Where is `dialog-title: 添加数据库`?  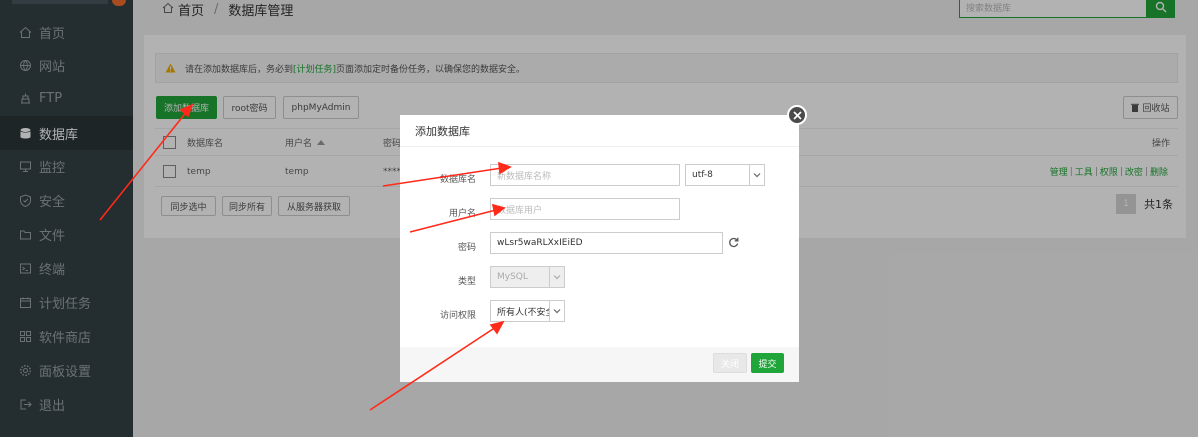 dialog-title: 添加数据库 is located at coordinates (599, 131).